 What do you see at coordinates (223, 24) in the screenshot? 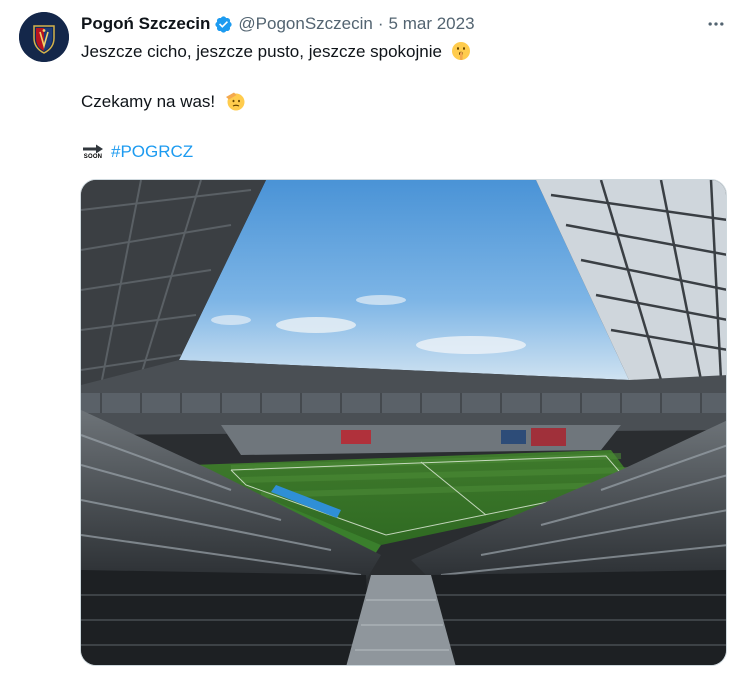
I see `verified-badge-icon` at bounding box center [223, 24].